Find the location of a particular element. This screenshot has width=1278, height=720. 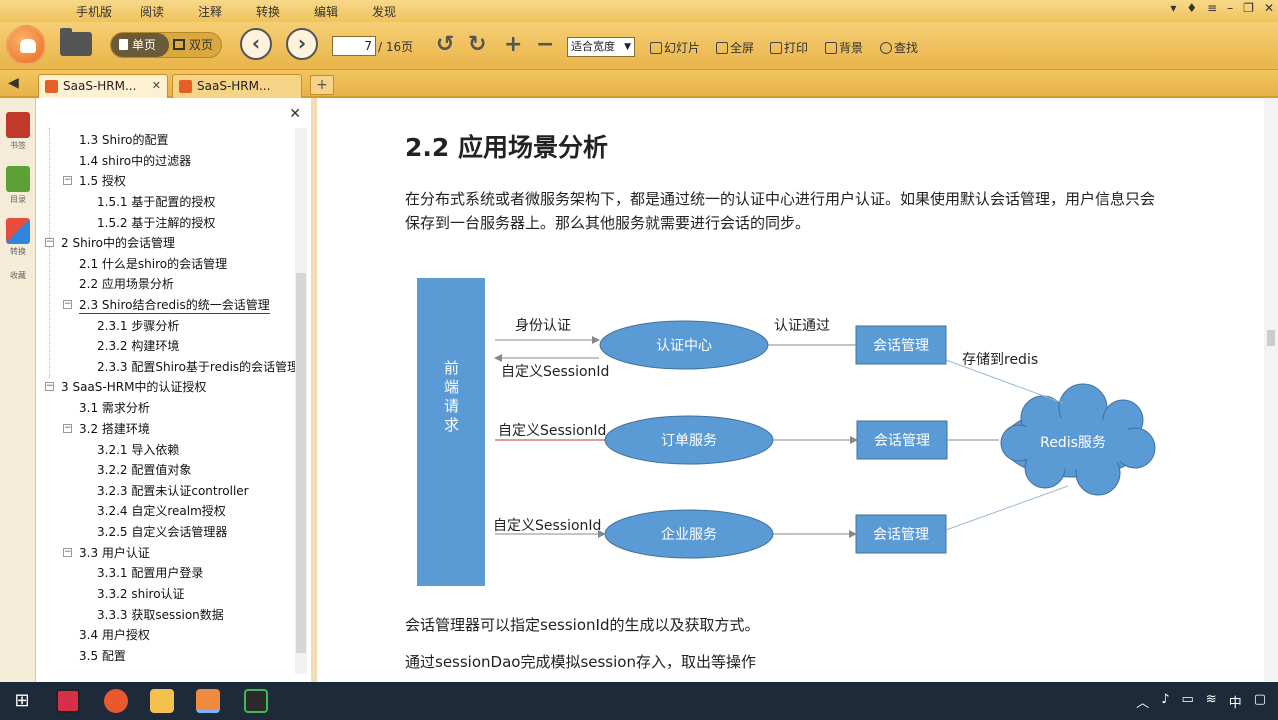

menu-read: 阅读 is located at coordinates (152, 11).